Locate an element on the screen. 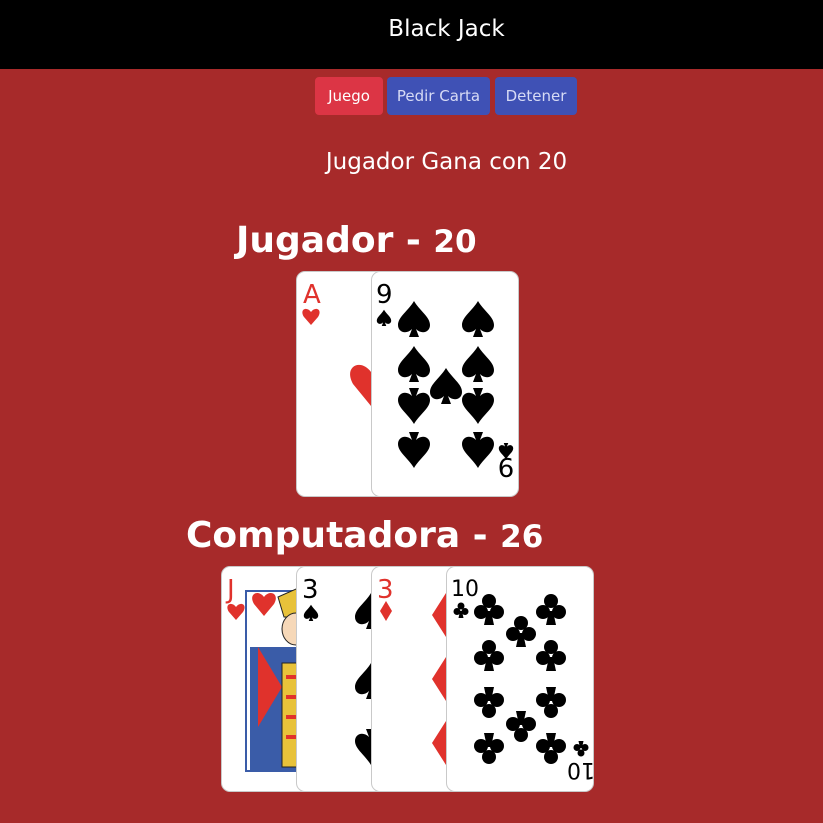 The image size is (823, 823). card-rank-inverted: 9 is located at coordinates (506, 466).